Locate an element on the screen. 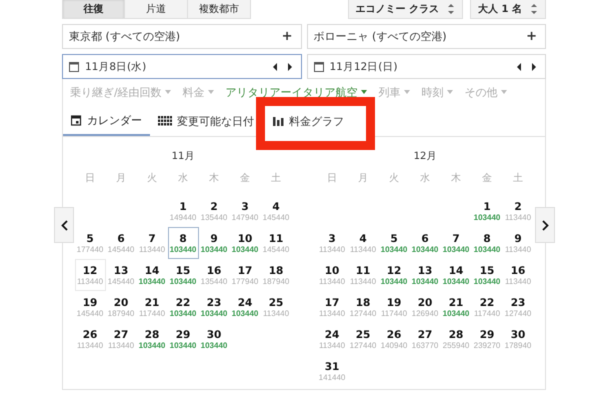 The width and height of the screenshot is (600, 400). bar-chart-icon is located at coordinates (278, 121).